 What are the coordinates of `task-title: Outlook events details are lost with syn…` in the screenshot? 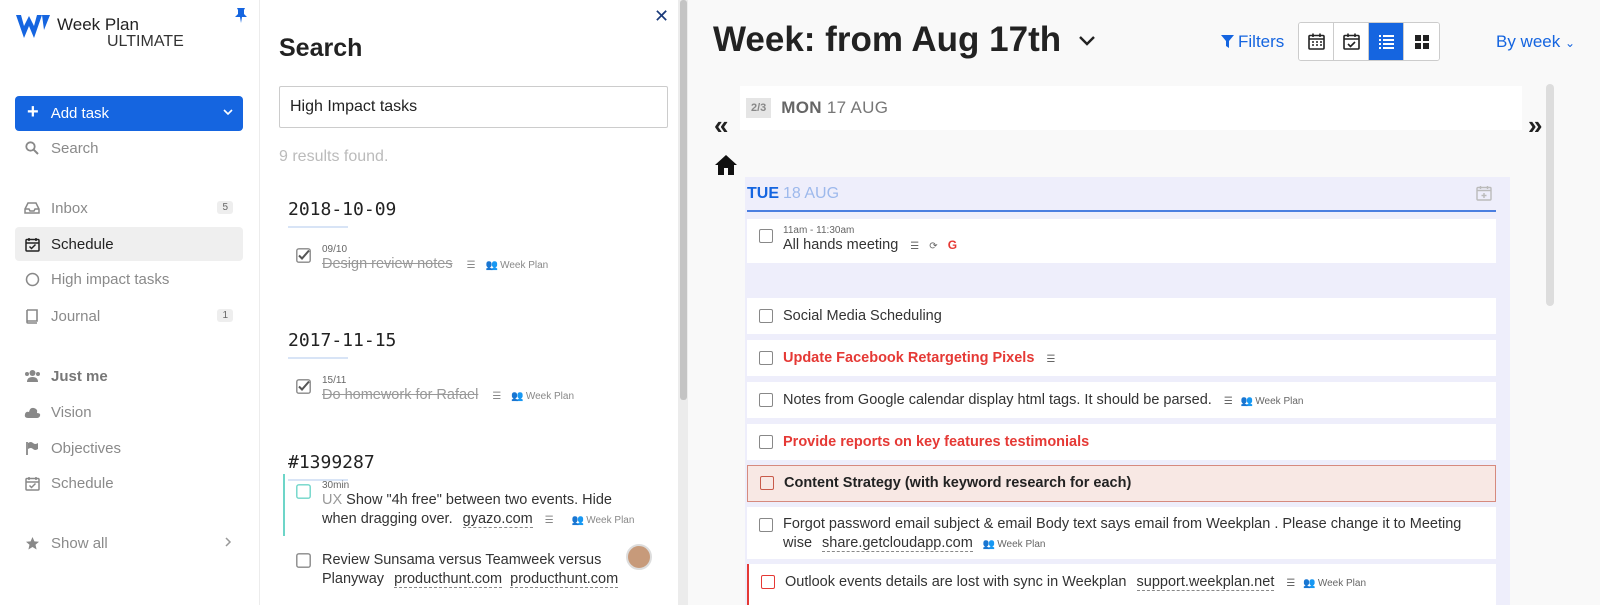 It's located at (956, 582).